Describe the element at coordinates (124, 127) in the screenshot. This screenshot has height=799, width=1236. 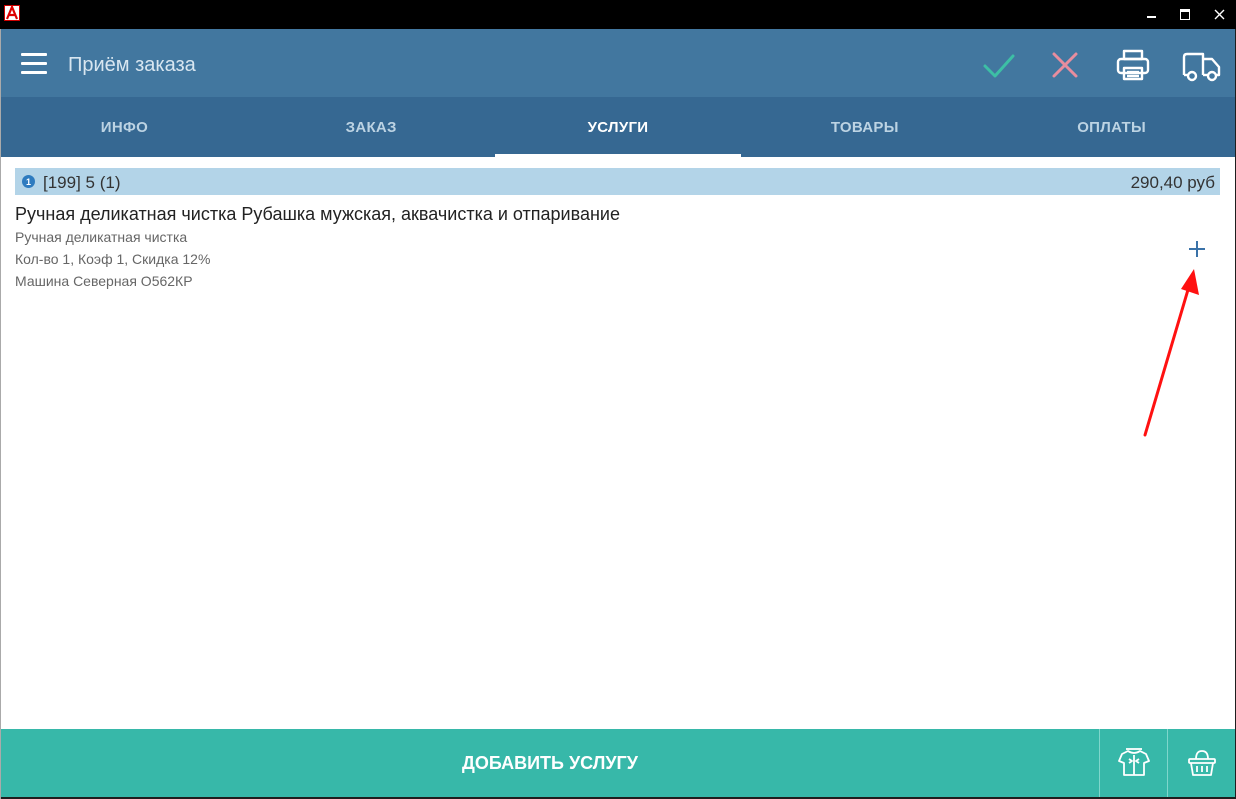
I see `tab-info: ИНФО` at that location.